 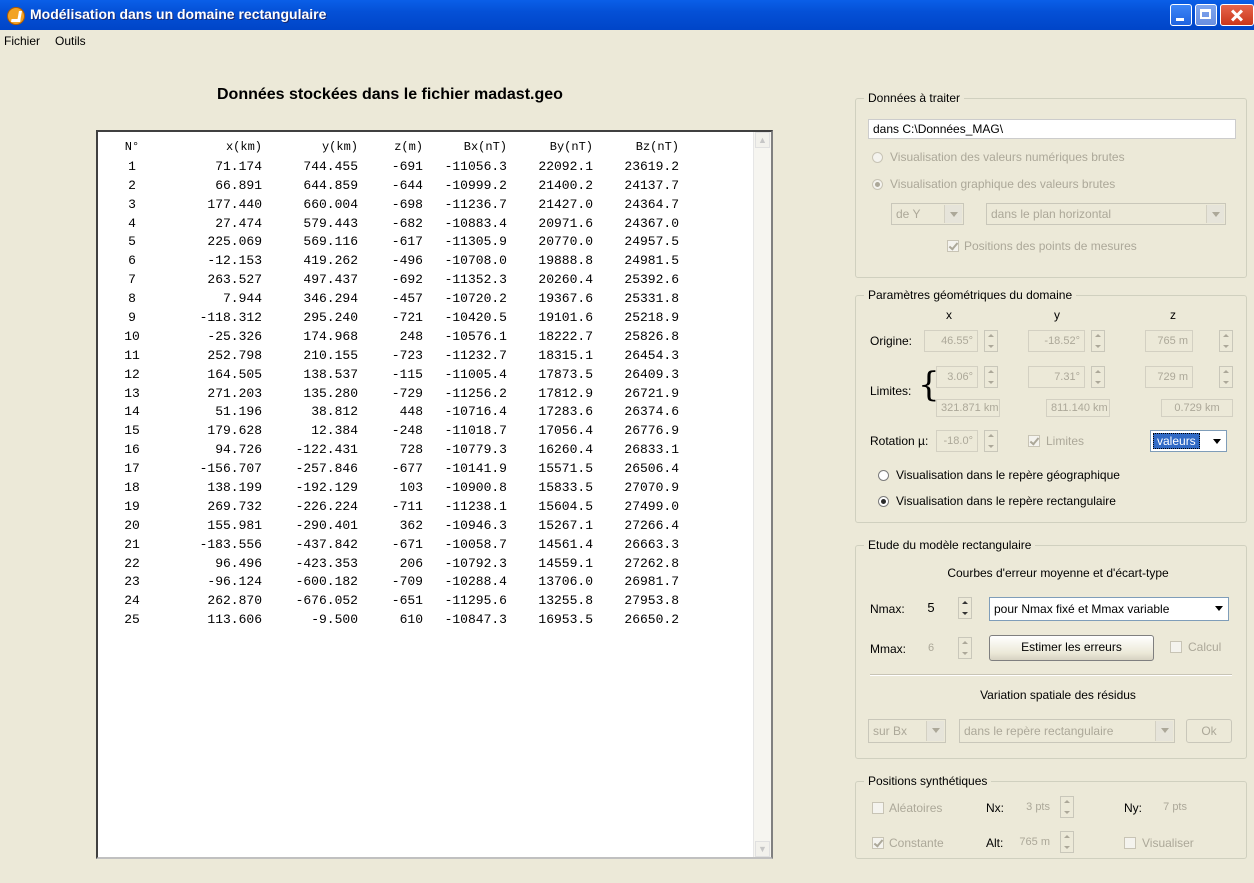 What do you see at coordinates (394, 411) in the screenshot?
I see `table-row: 14 51.196 38.812 448 -10716.4 17283.6 26374.6` at bounding box center [394, 411].